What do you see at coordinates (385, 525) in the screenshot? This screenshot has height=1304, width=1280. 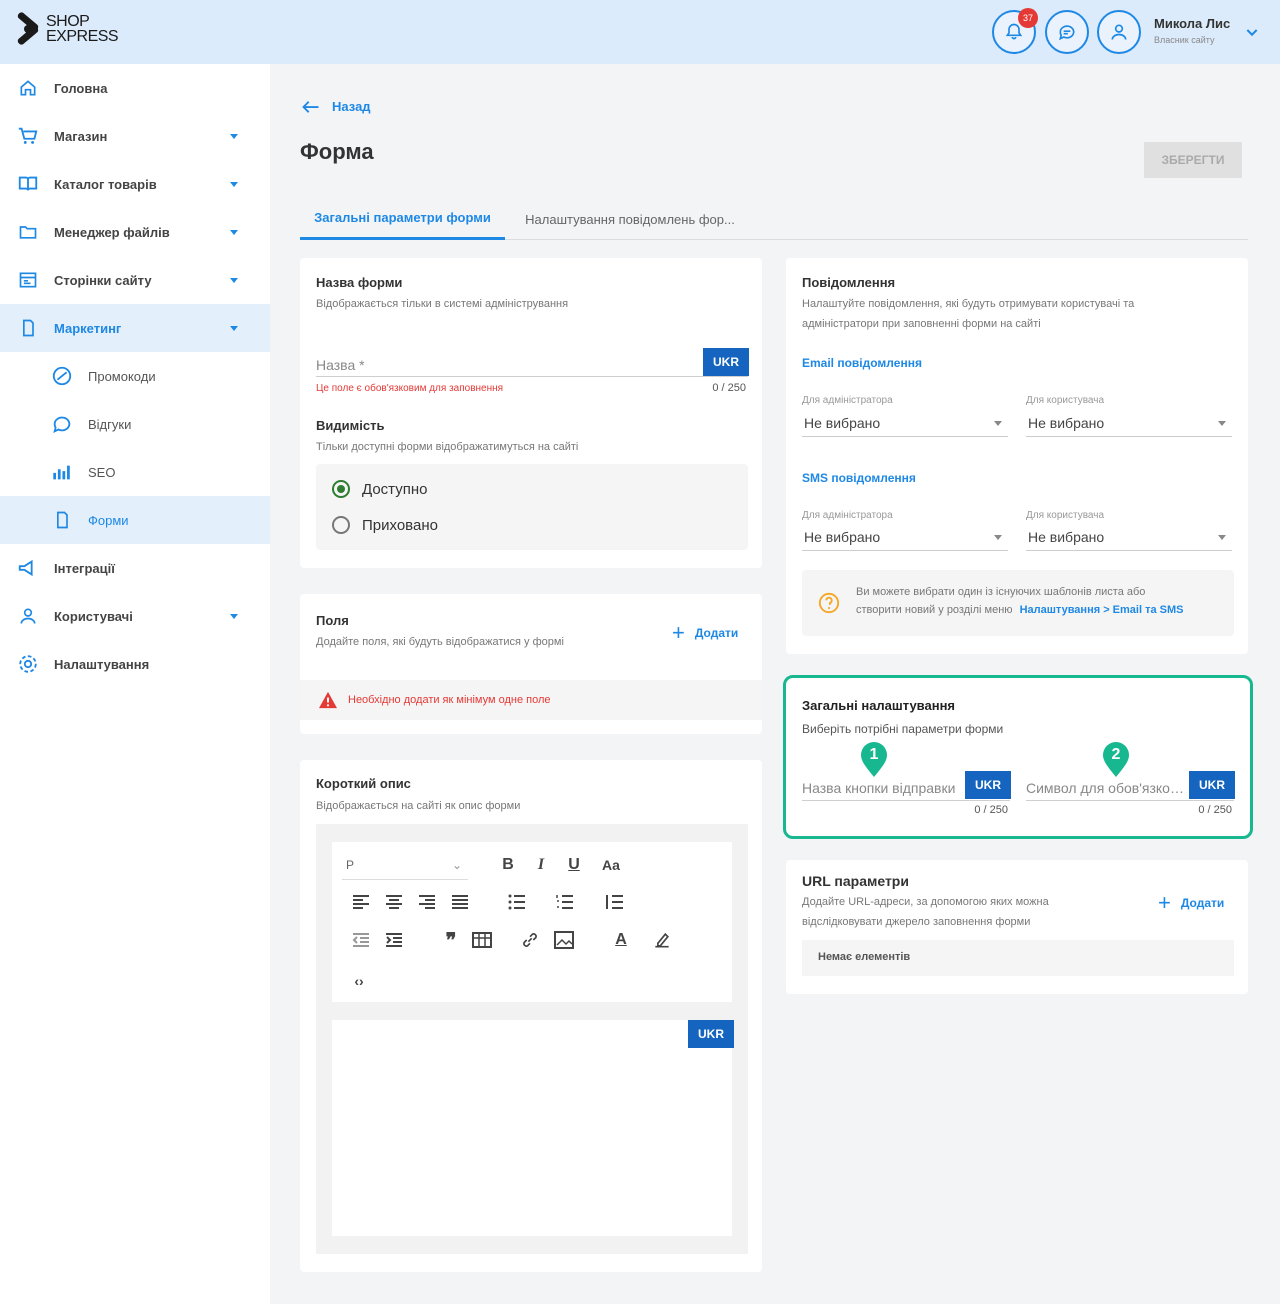 I see `radio-hidden: Приховано` at bounding box center [385, 525].